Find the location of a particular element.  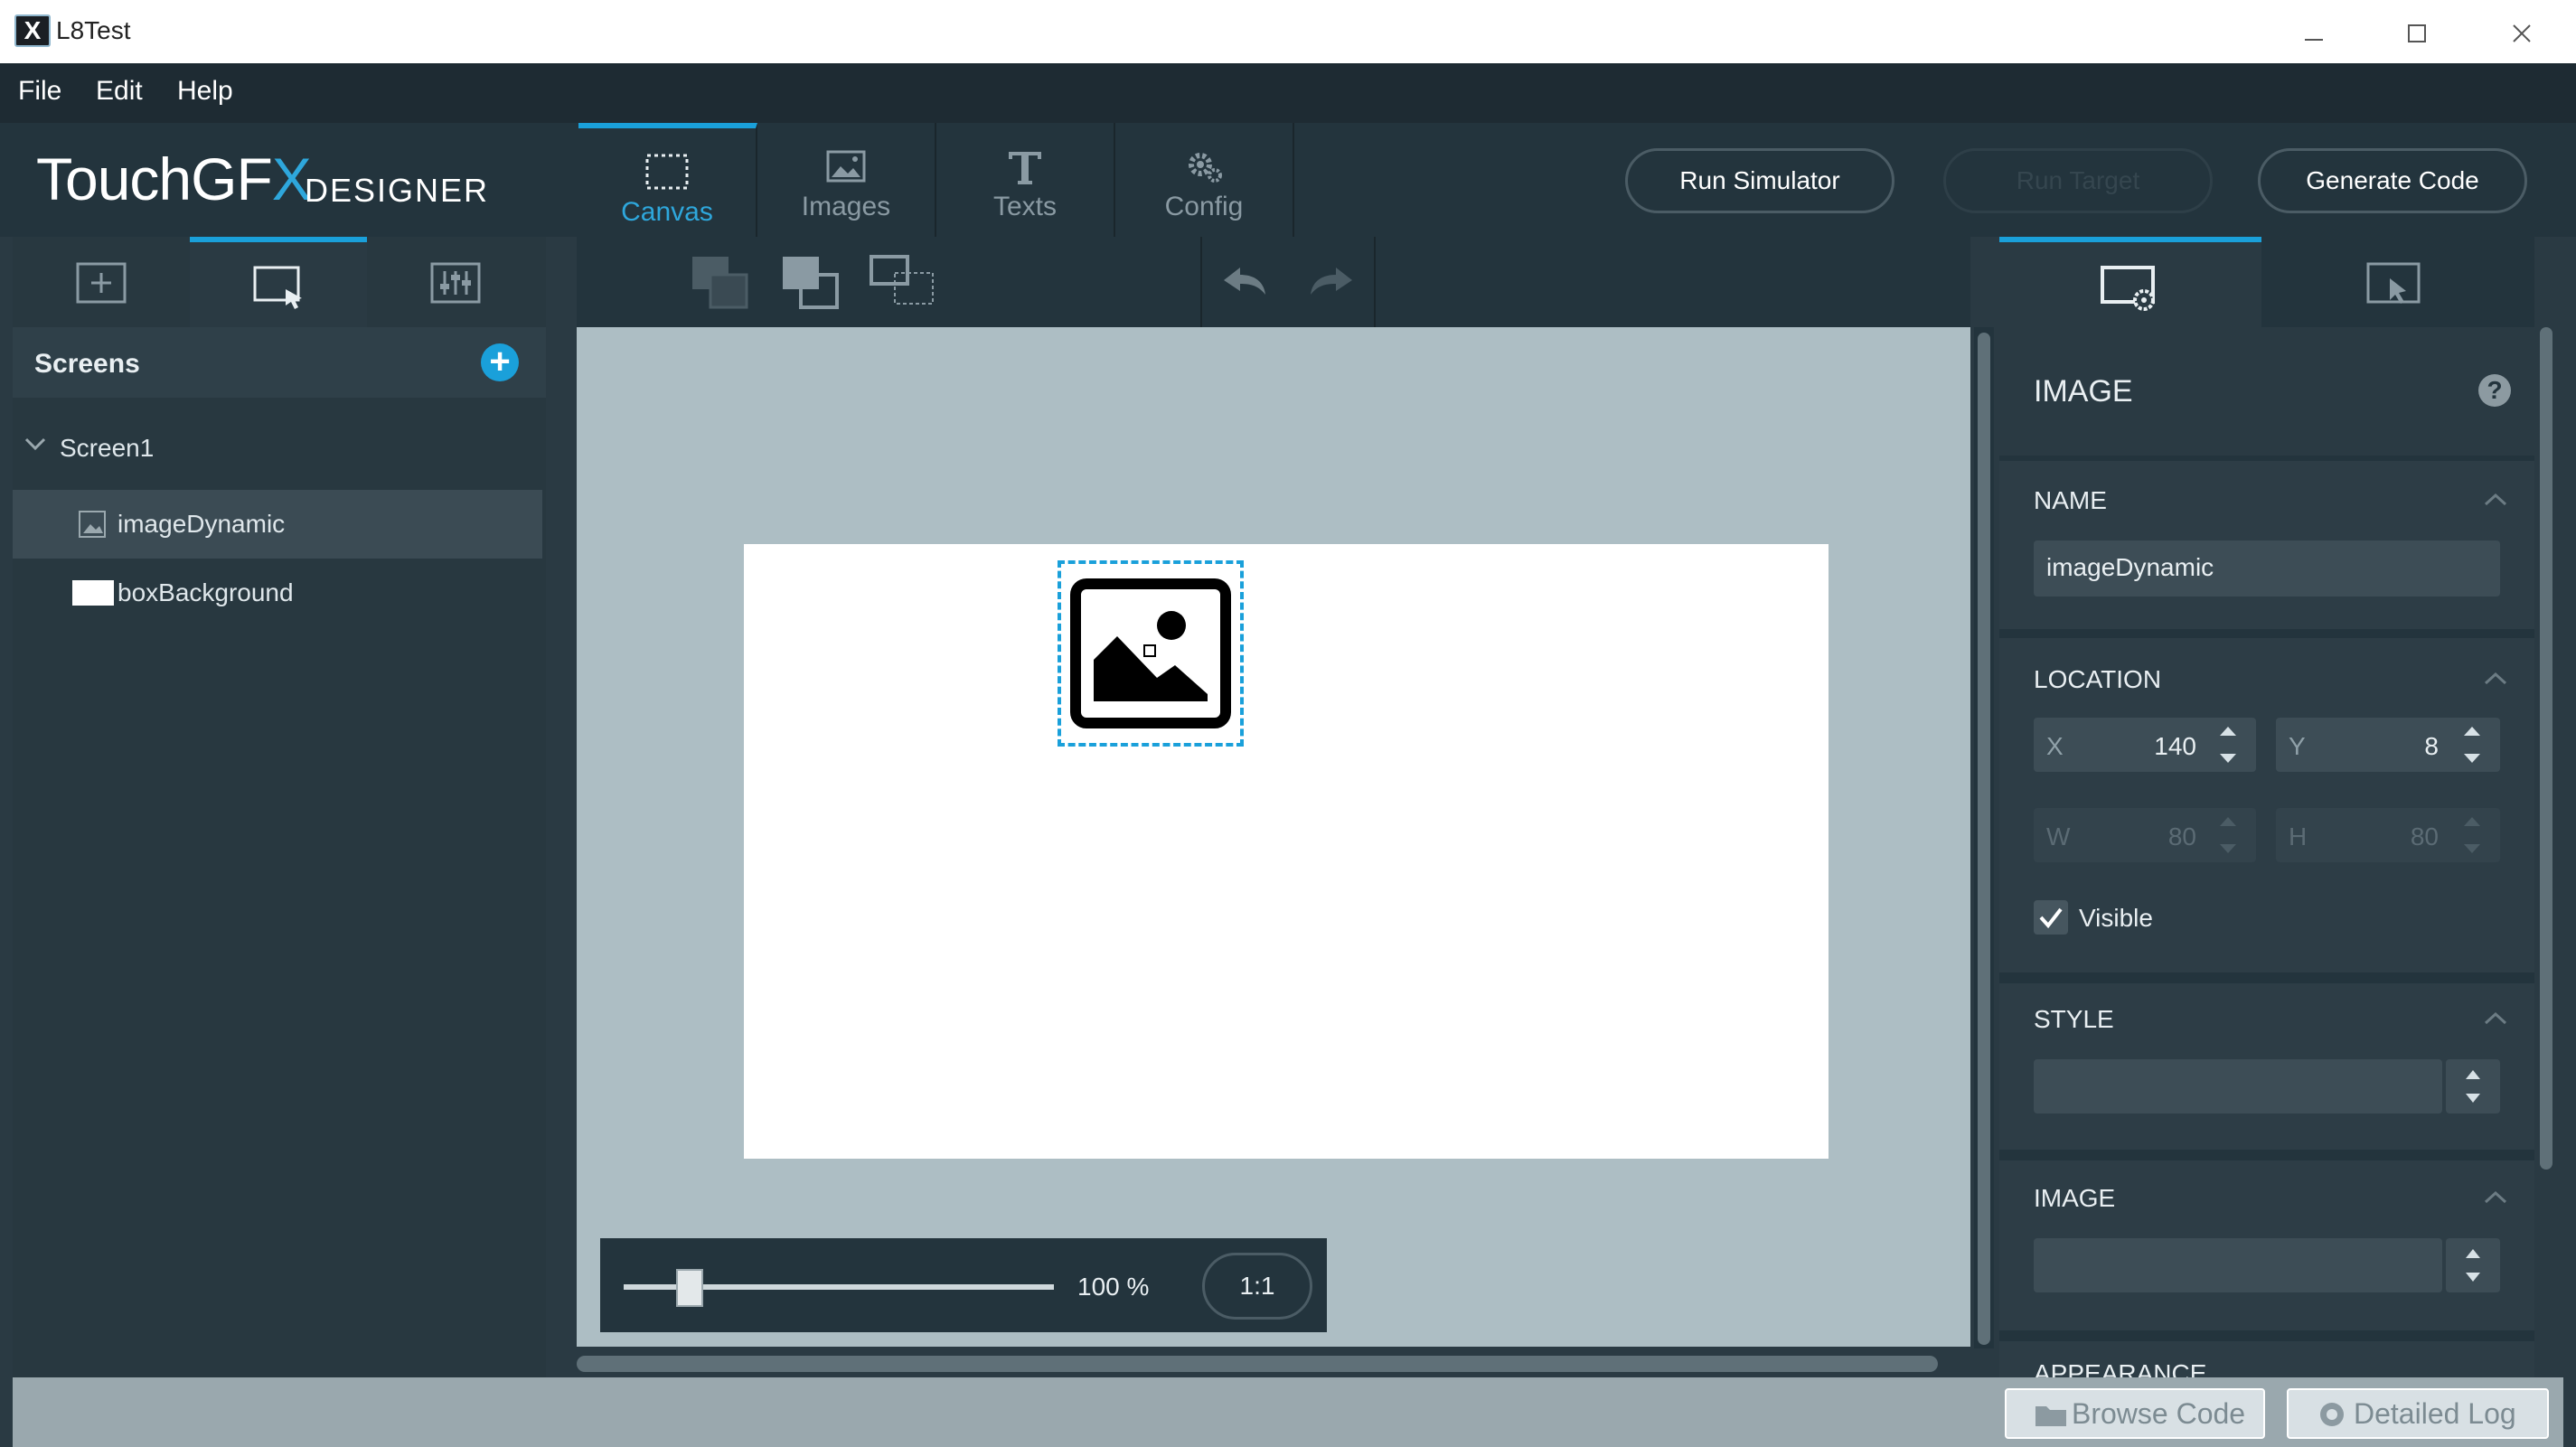

visible-label: Visible is located at coordinates (2116, 918).